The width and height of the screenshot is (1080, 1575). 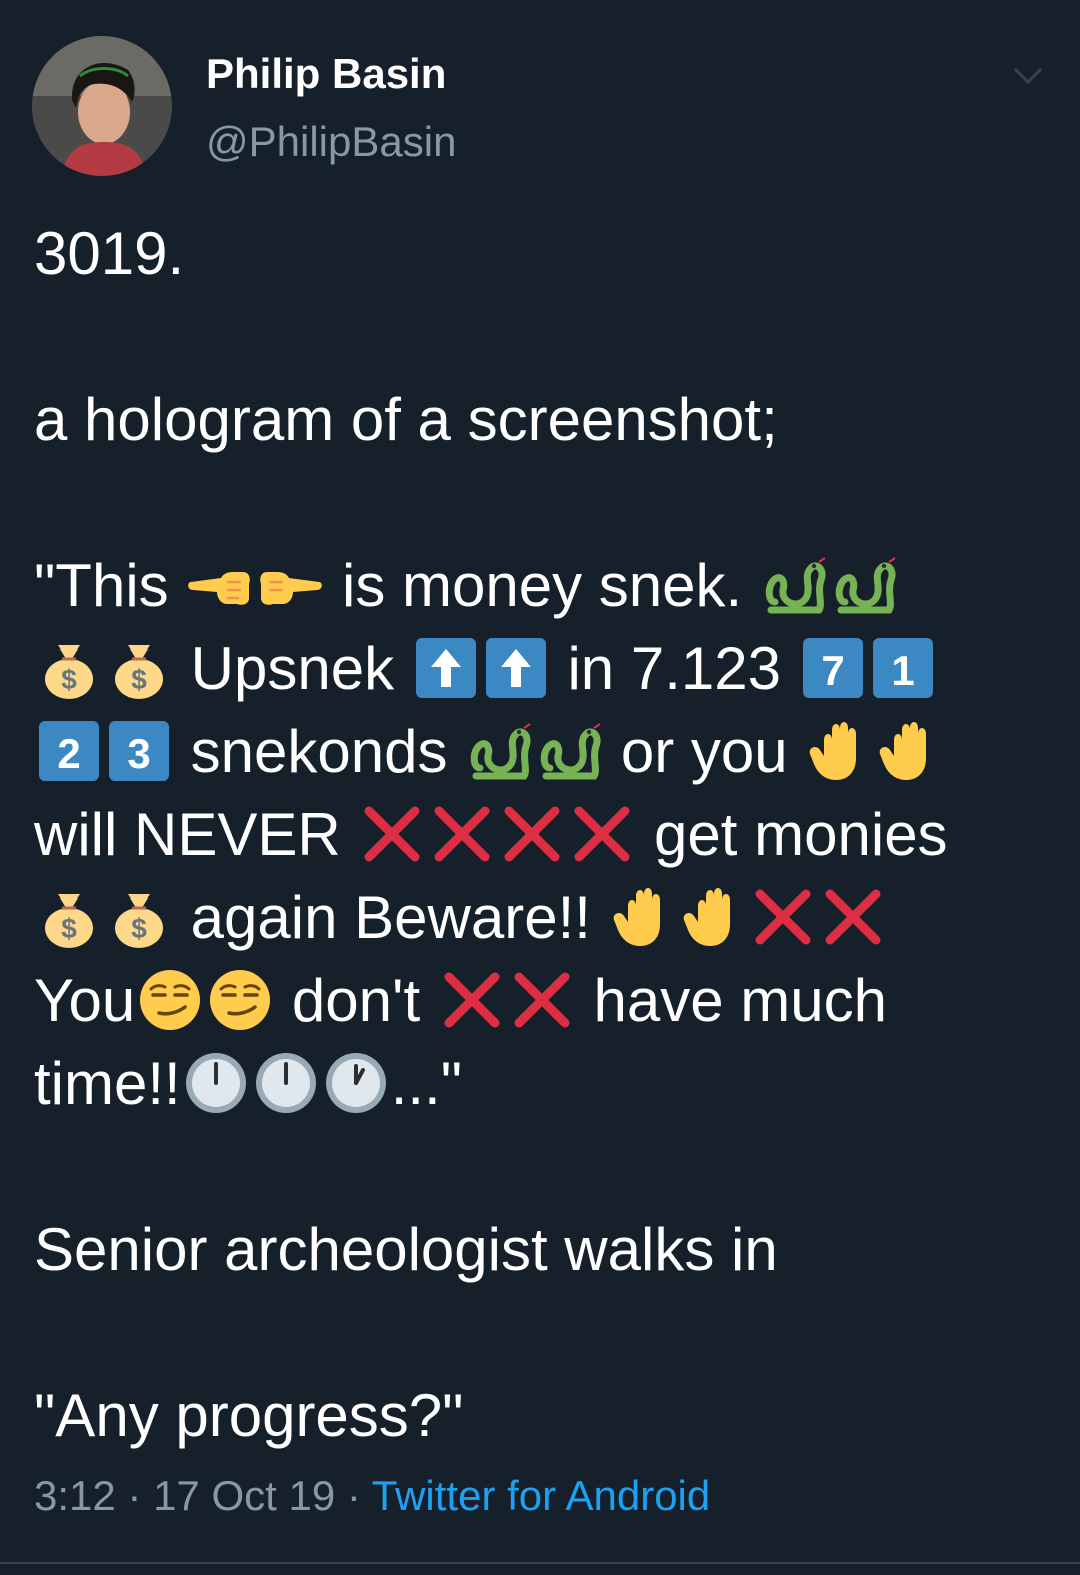 What do you see at coordinates (792, 834) in the screenshot?
I see `quote-text: get monies` at bounding box center [792, 834].